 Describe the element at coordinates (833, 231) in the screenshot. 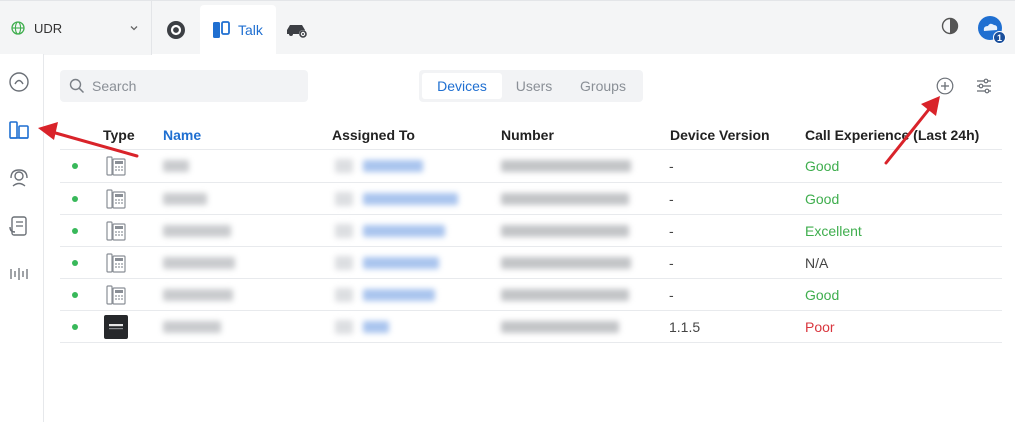

I see `call-experience: Excellent` at that location.